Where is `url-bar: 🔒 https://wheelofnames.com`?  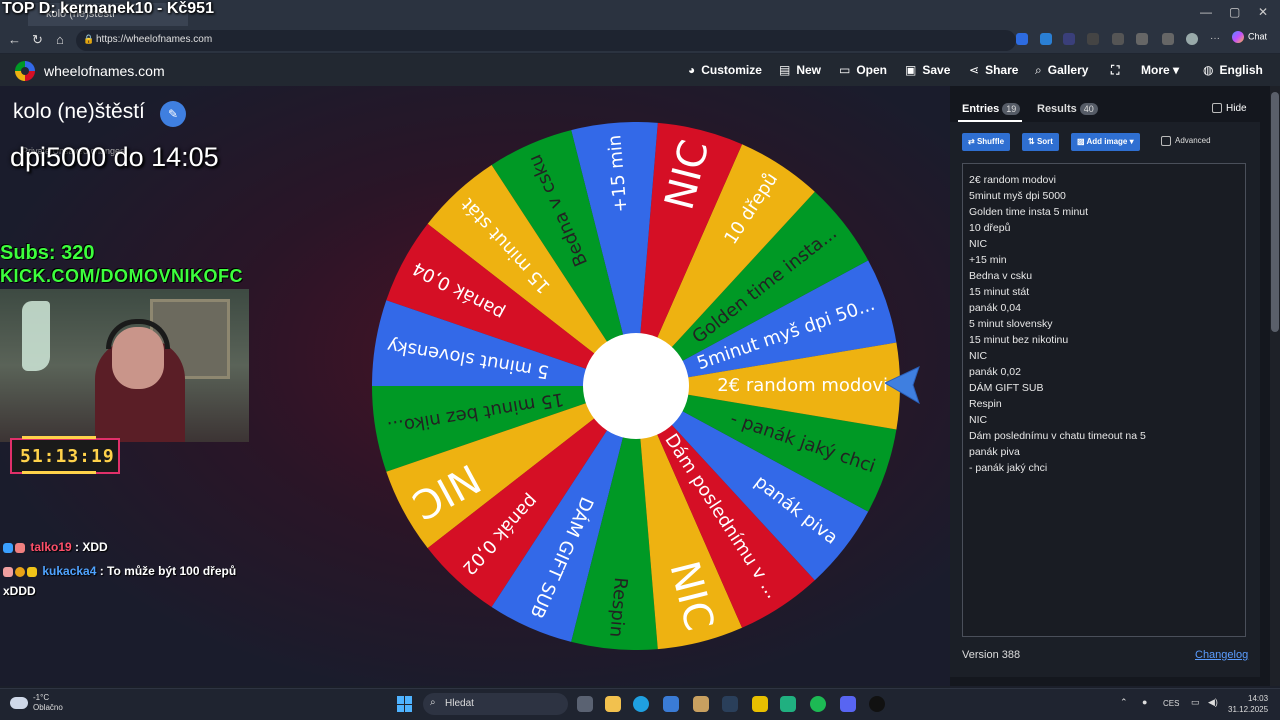 url-bar: 🔒 https://wheelofnames.com is located at coordinates (546, 40).